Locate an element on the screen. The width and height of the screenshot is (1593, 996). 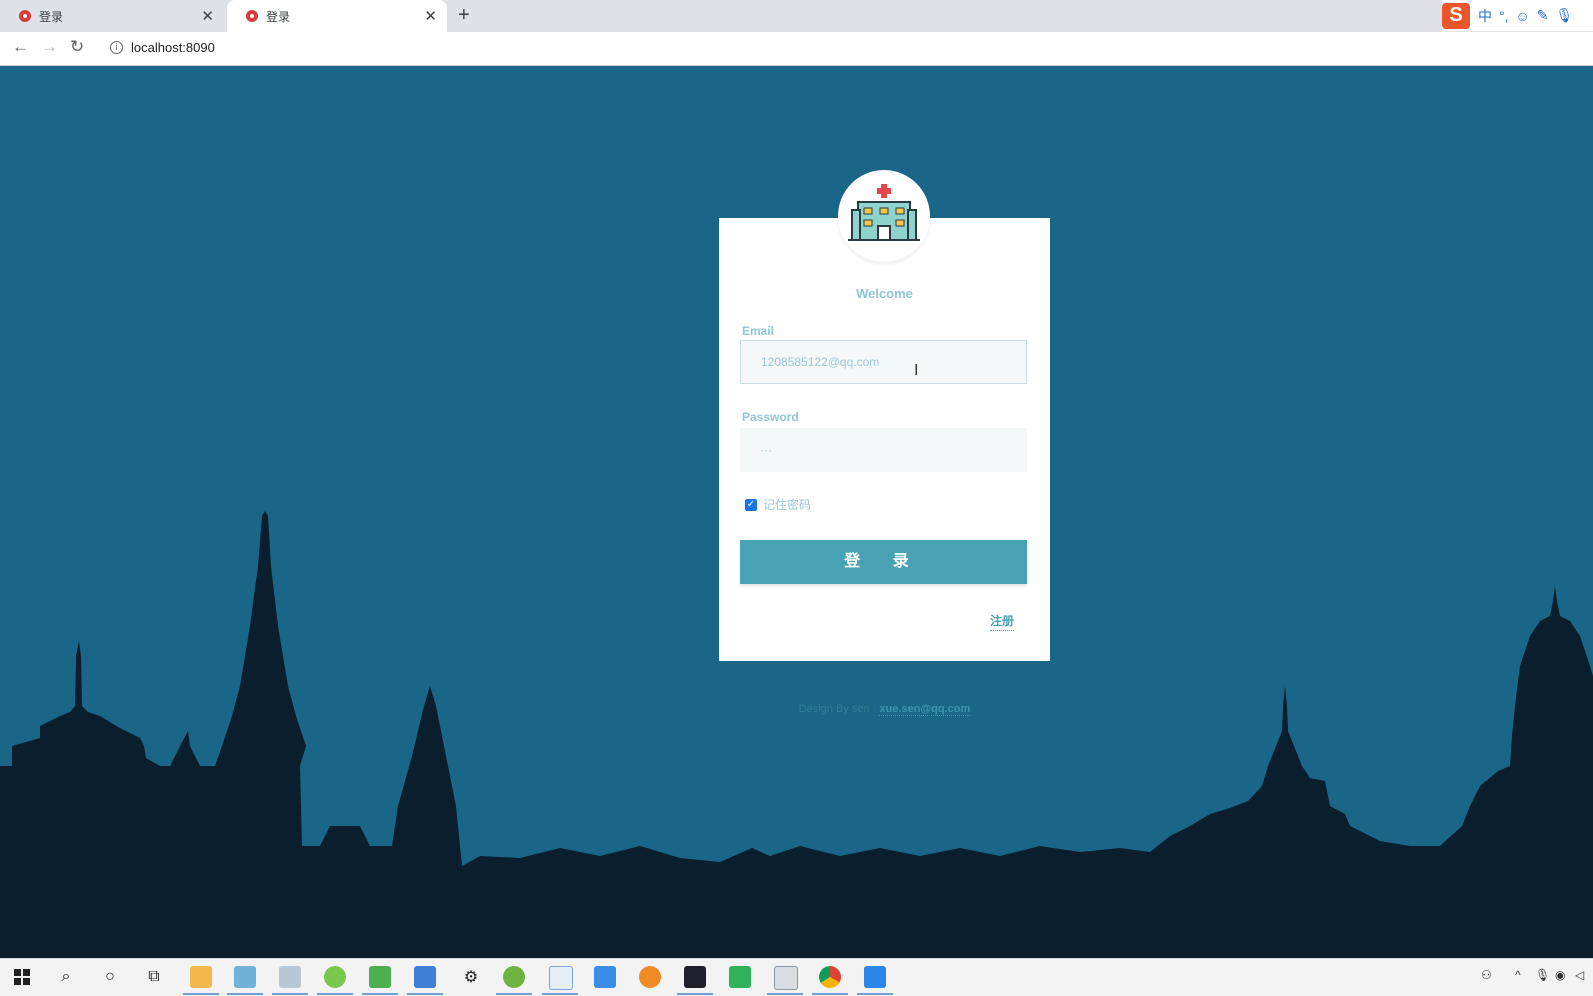
ime-emoji-icon: ☺ is located at coordinates (1523, 16).